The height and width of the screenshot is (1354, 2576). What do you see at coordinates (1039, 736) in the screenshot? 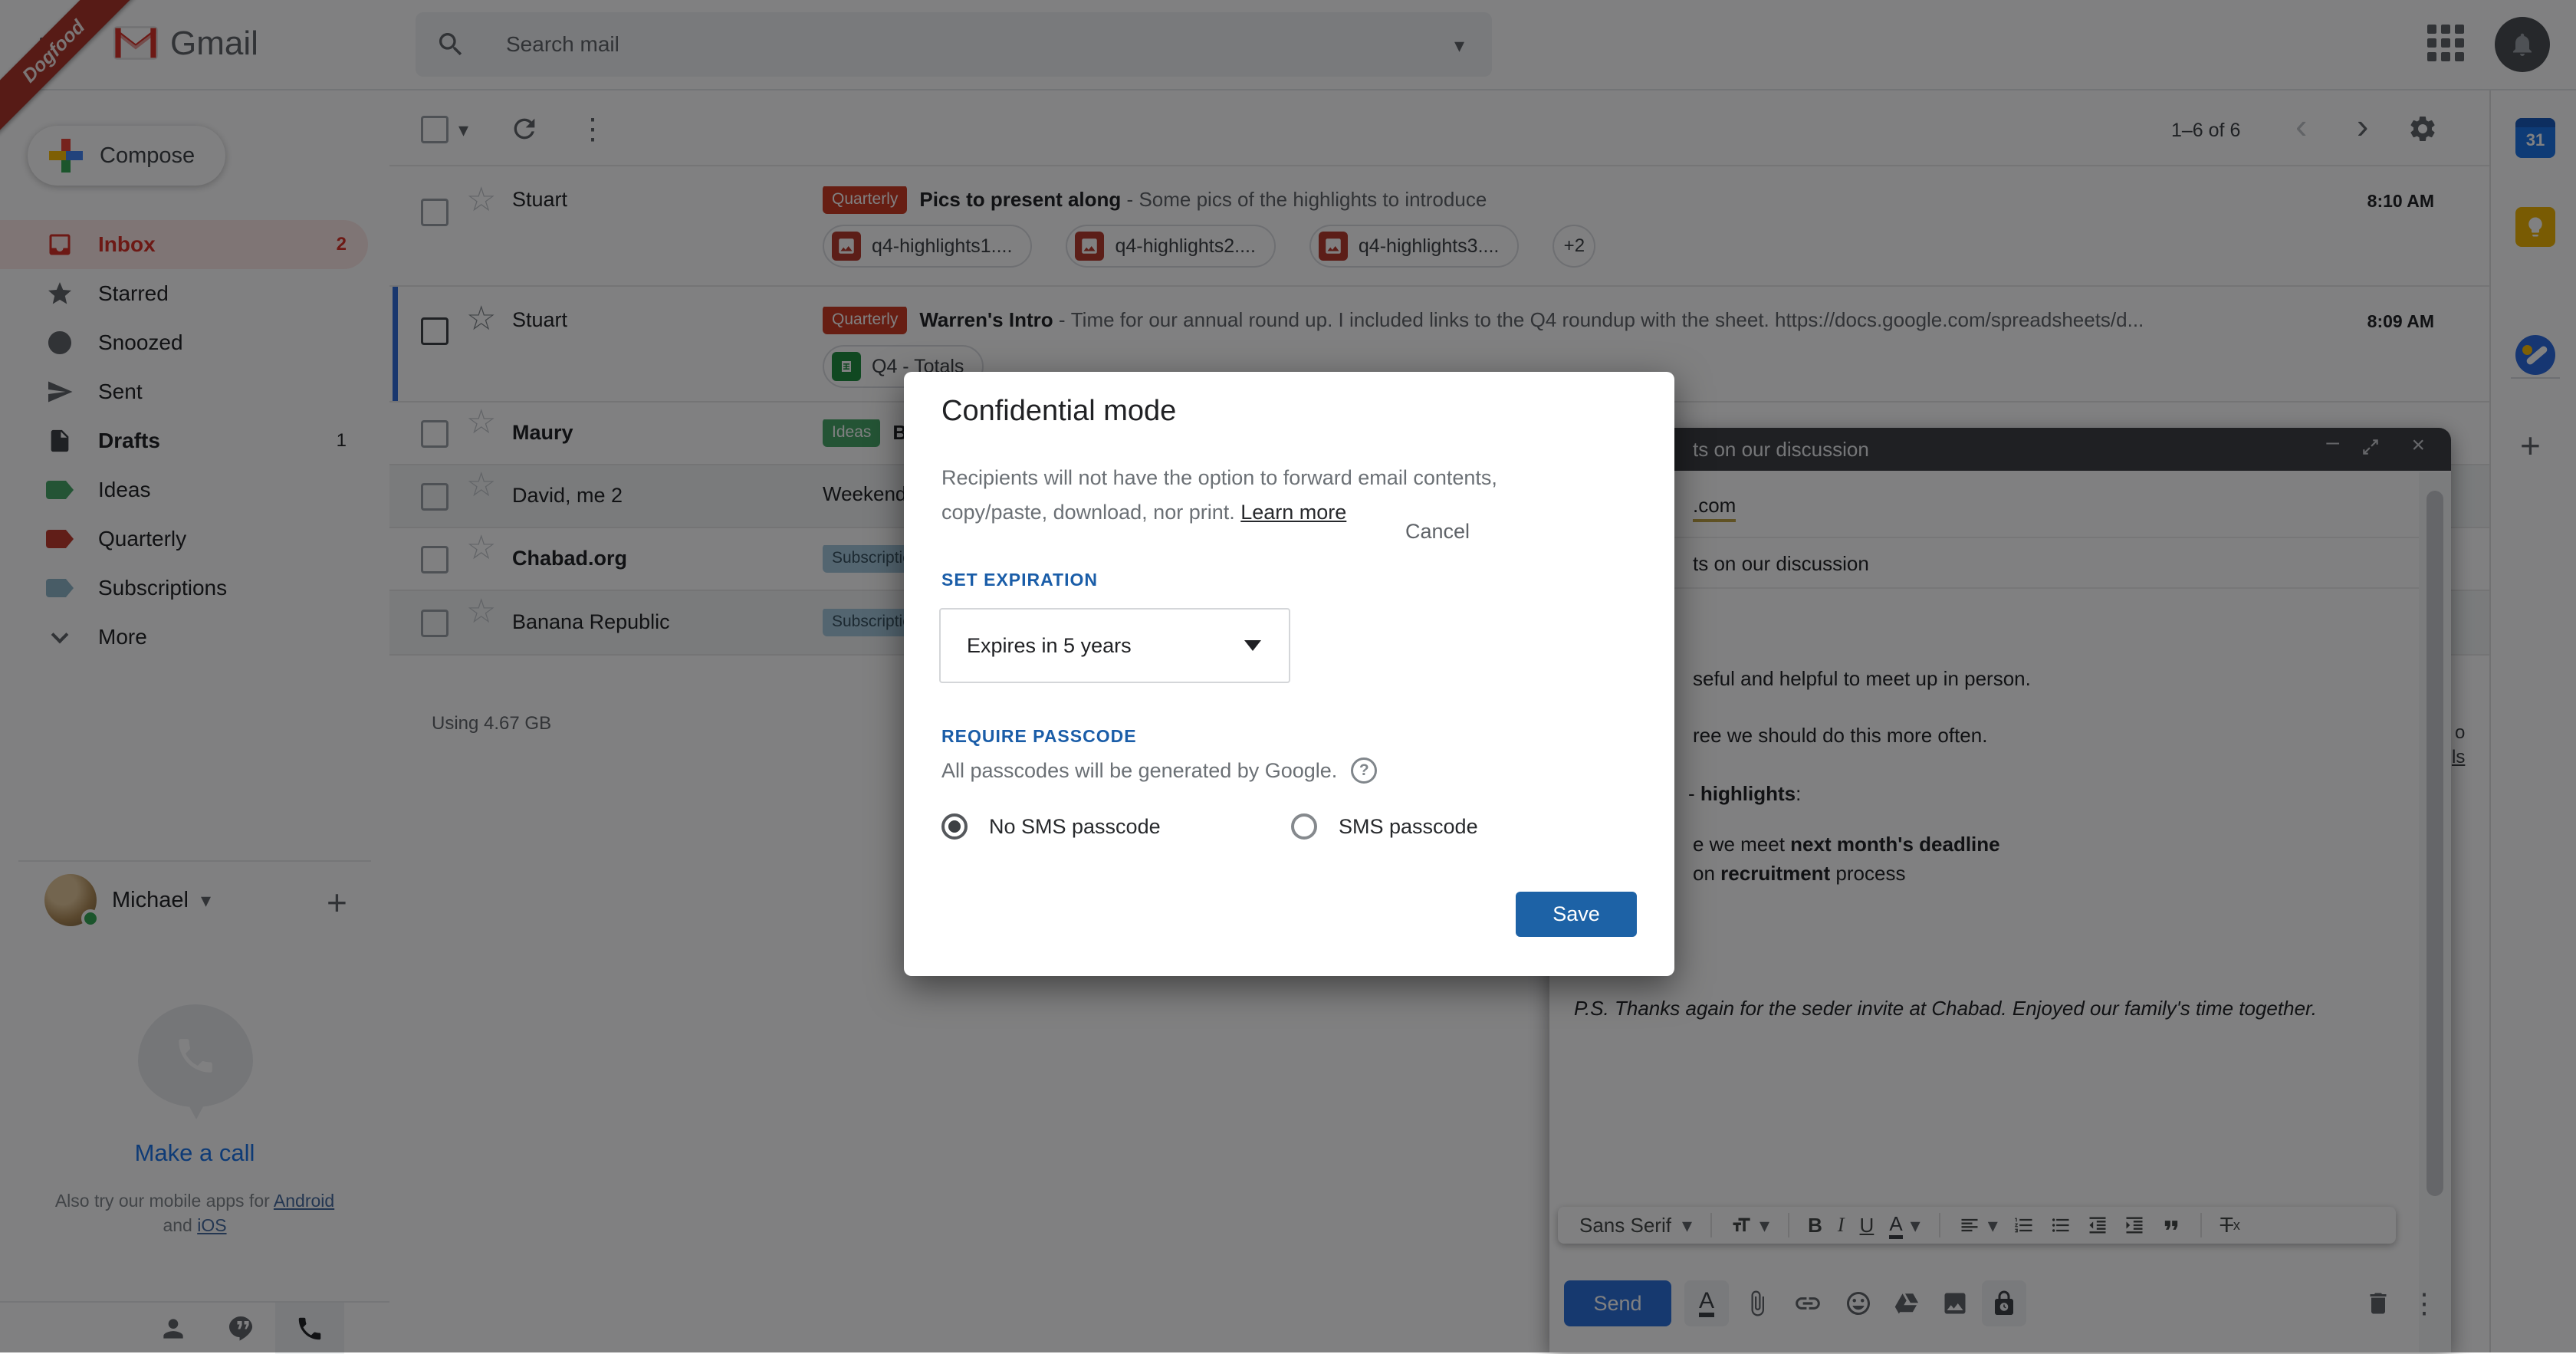
I see `require-passcode-label: REQUIRE PASSCODE` at bounding box center [1039, 736].